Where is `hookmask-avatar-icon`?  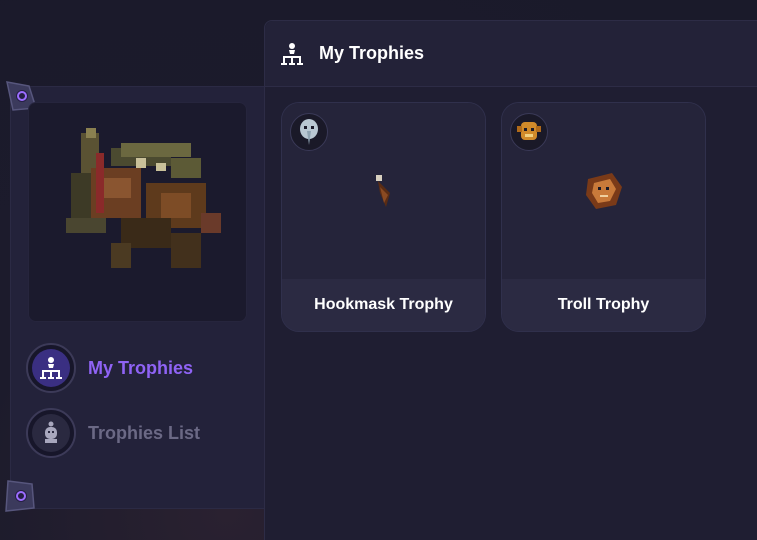 hookmask-avatar-icon is located at coordinates (309, 132).